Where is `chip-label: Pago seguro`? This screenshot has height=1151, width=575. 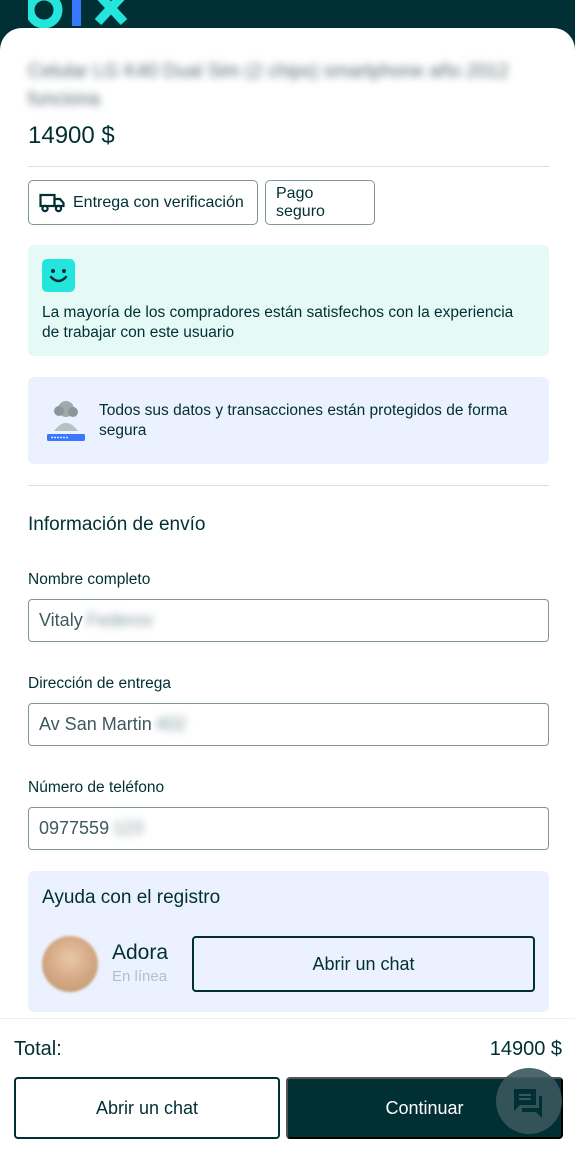 chip-label: Pago seguro is located at coordinates (300, 202).